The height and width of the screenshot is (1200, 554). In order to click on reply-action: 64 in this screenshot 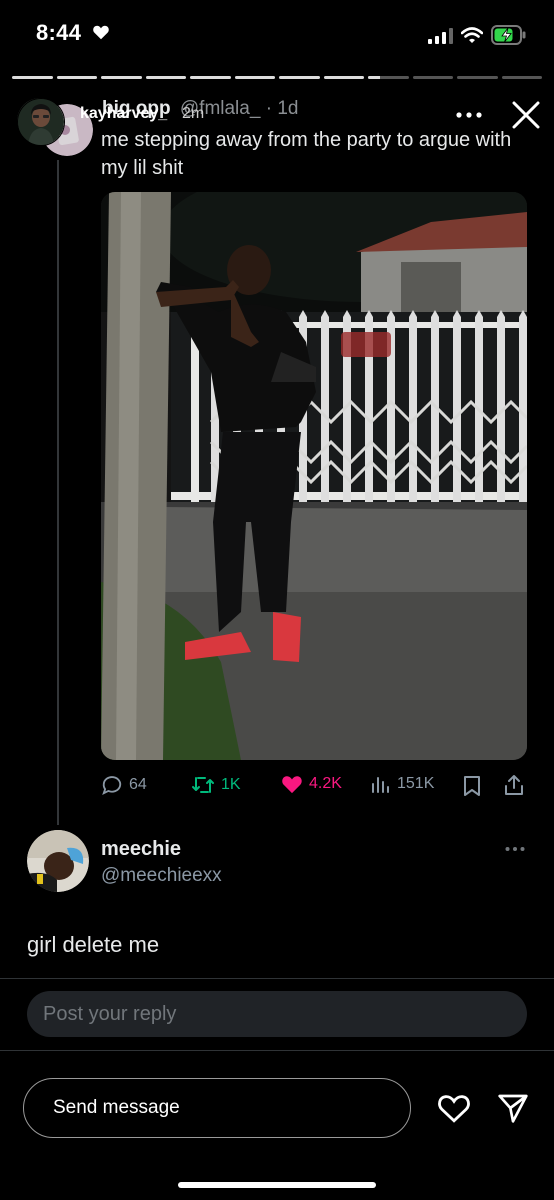, I will do `click(124, 785)`.